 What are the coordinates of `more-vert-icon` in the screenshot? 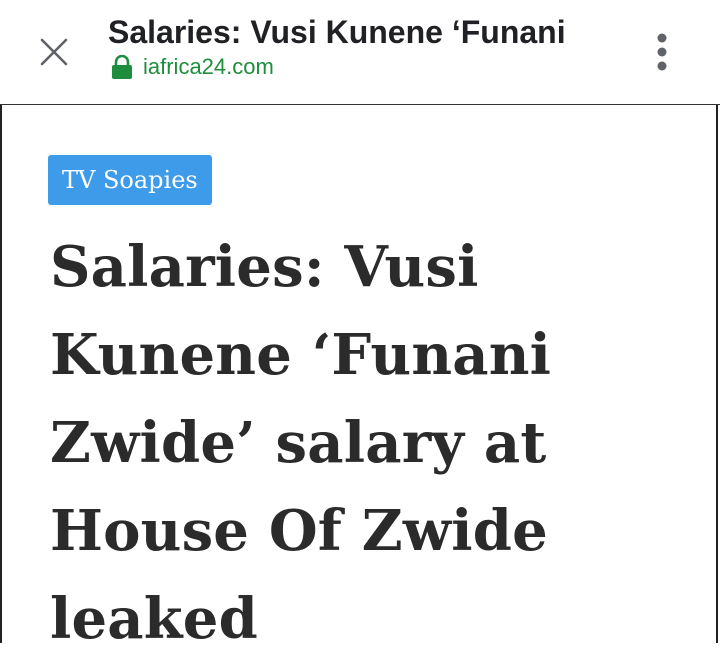 It's located at (662, 52).